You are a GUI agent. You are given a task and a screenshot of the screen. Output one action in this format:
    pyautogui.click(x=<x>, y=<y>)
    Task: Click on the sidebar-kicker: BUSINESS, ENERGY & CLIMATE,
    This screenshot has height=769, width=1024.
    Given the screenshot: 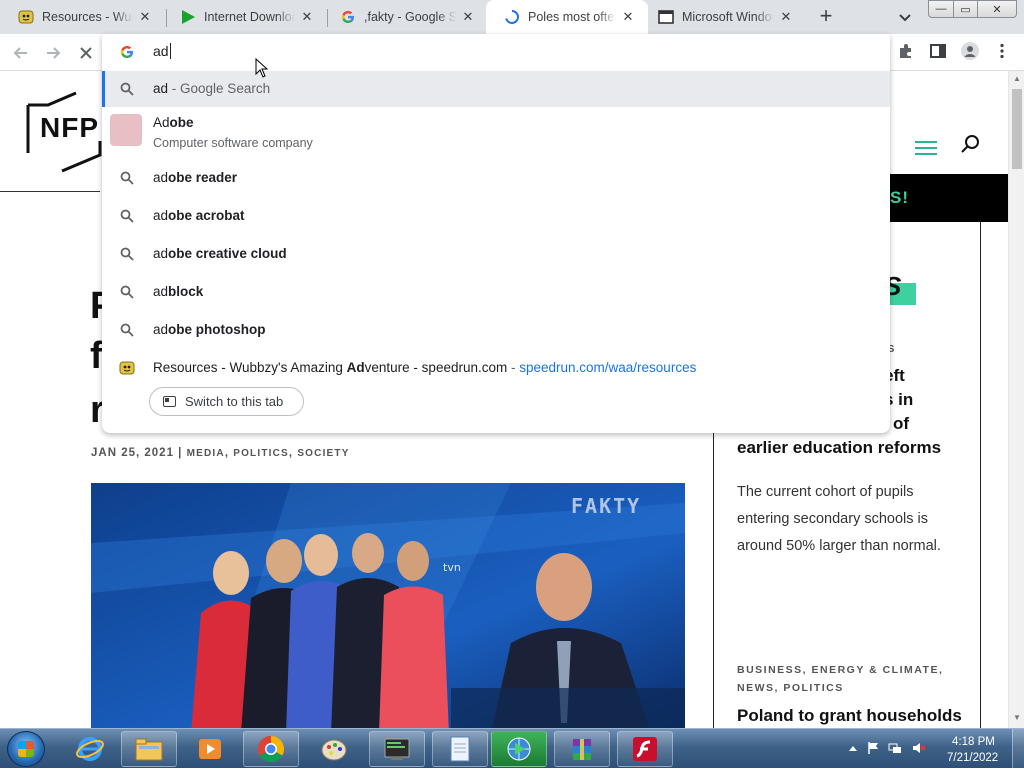 What is the action you would take?
    pyautogui.click(x=840, y=670)
    